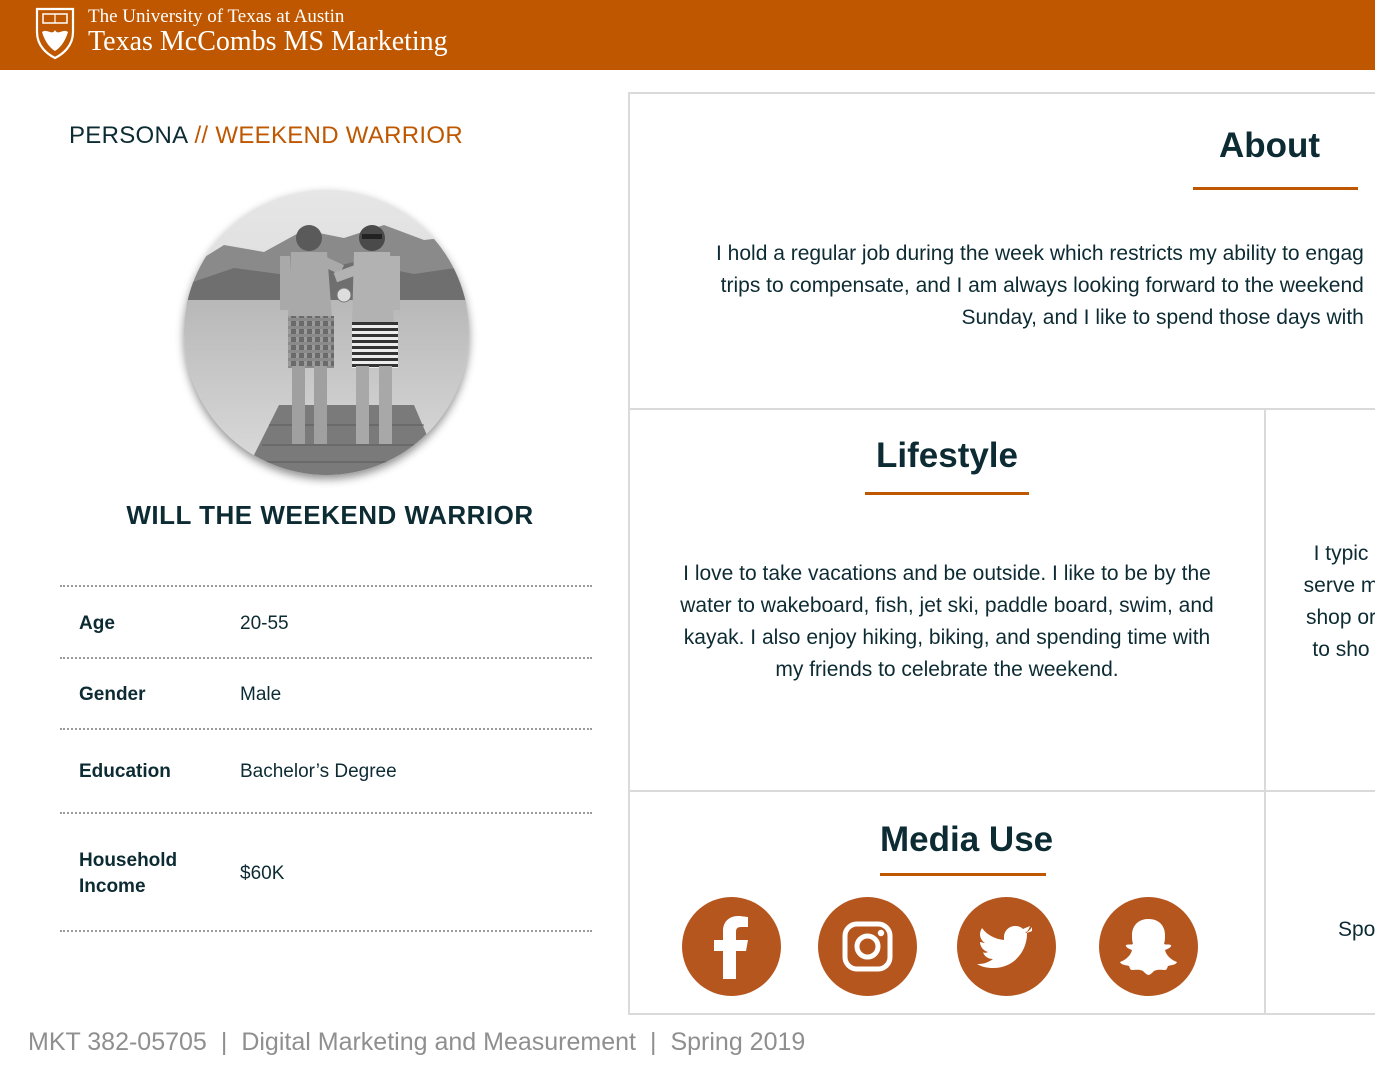 Image resolution: width=1375 pixels, height=1077 pixels. What do you see at coordinates (947, 902) in the screenshot?
I see `media-use-panel: Media Use` at bounding box center [947, 902].